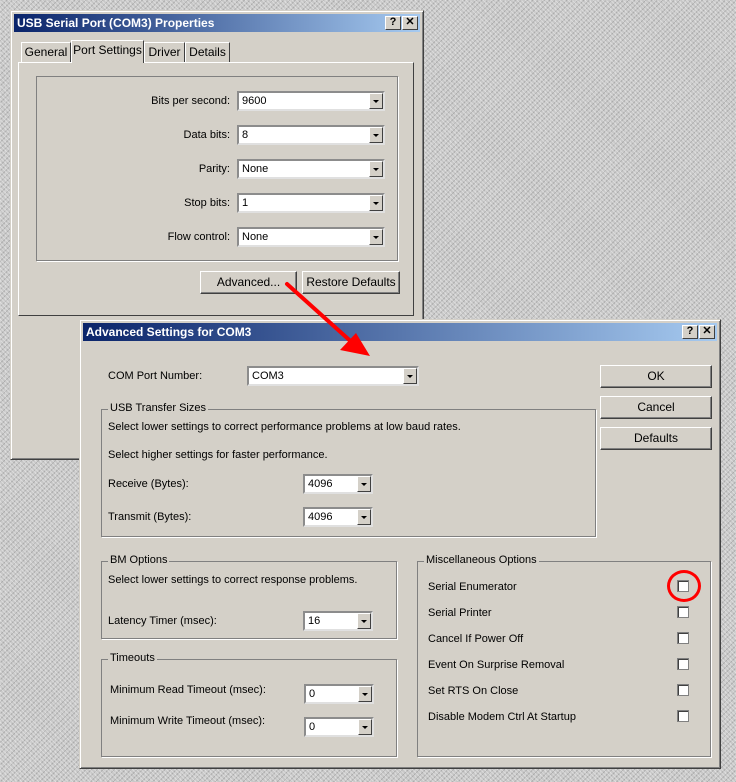 This screenshot has height=782, width=736. I want to click on bits-per-second-value: 9600, so click(254, 101).